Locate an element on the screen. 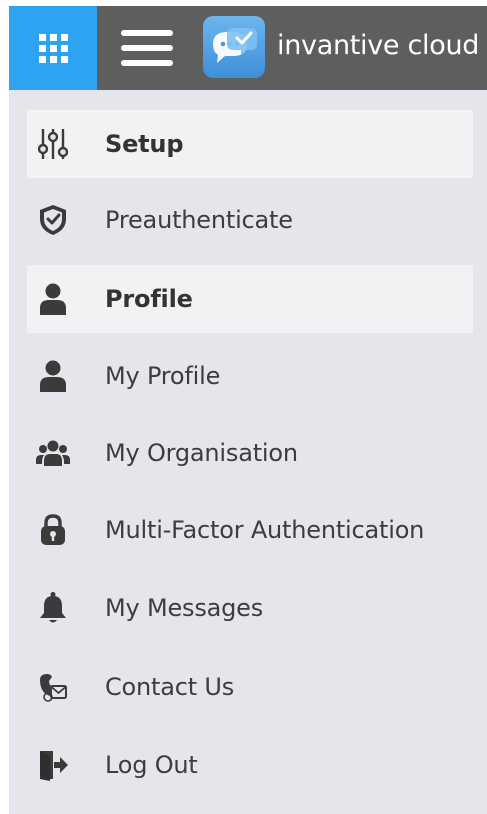 The height and width of the screenshot is (814, 487). shield-check-icon is located at coordinates (53, 220).